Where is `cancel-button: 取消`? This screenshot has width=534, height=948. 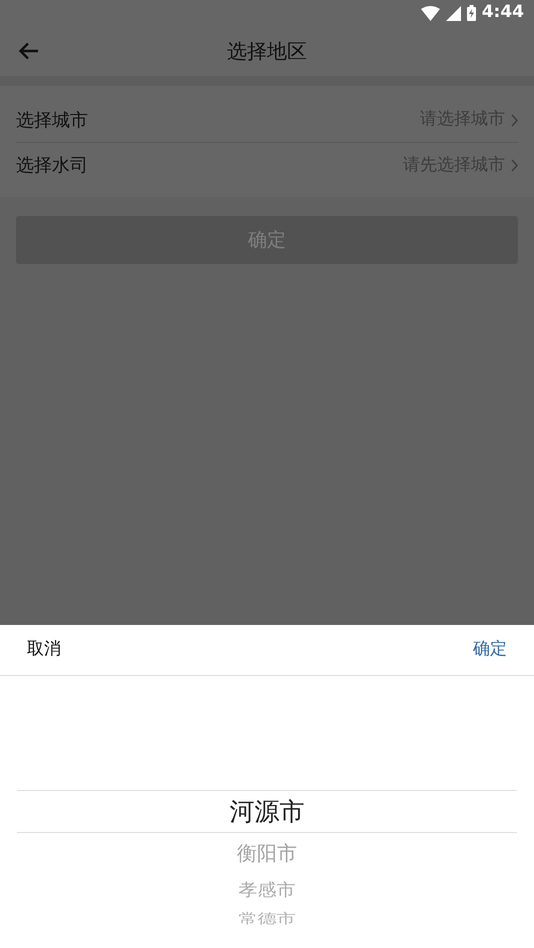
cancel-button: 取消 is located at coordinates (44, 650).